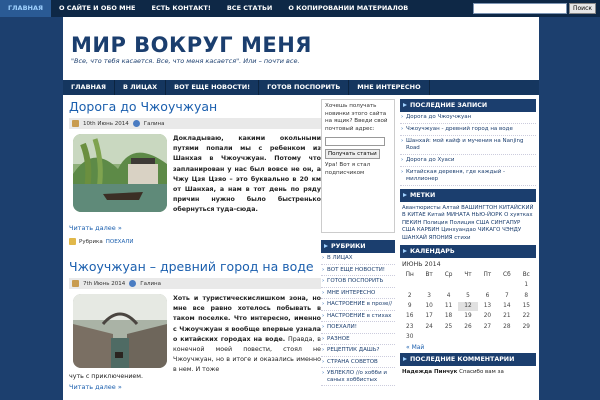  Describe the element at coordinates (348, 8) in the screenshot. I see `topnav-copyright: О КОПИРОВАНИИ МАТЕРИАЛОВ` at that location.